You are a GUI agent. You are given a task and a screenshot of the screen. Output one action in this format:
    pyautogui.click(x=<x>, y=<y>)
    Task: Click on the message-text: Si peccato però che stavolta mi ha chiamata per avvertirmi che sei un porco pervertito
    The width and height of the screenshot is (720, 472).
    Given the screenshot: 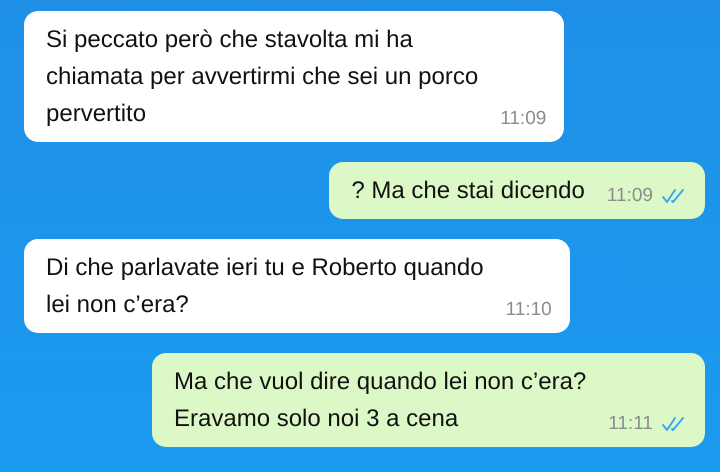 What is the action you would take?
    pyautogui.click(x=262, y=77)
    